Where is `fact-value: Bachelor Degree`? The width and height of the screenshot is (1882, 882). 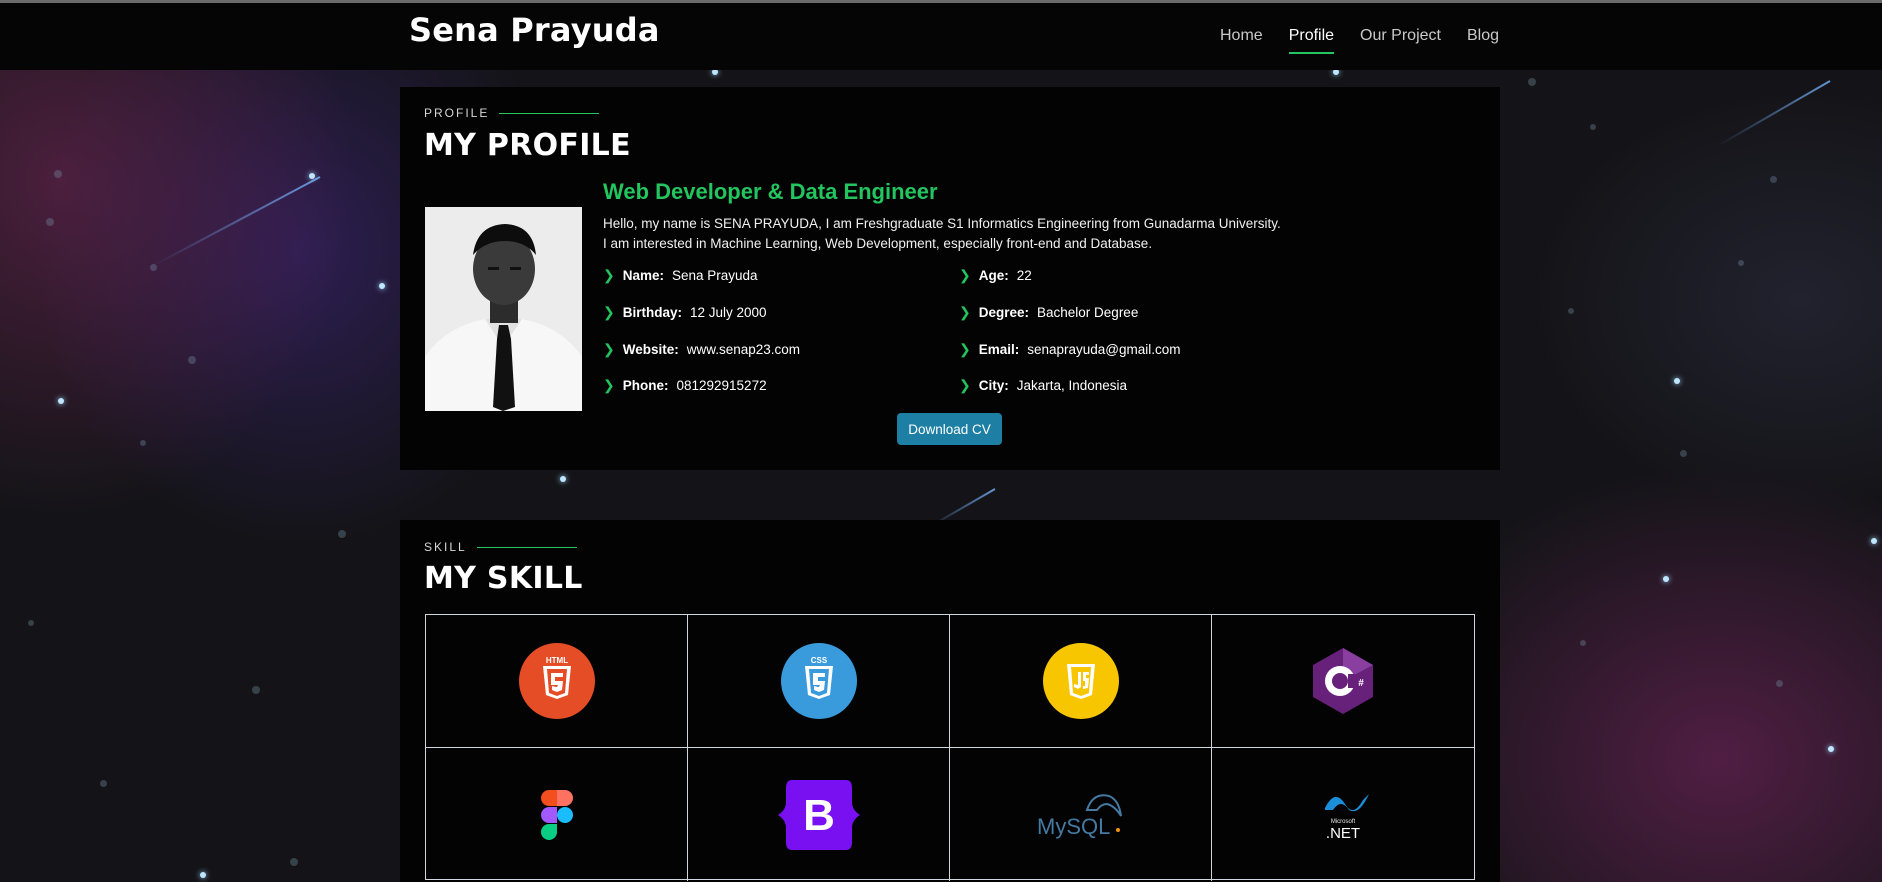 fact-value: Bachelor Degree is located at coordinates (1088, 312).